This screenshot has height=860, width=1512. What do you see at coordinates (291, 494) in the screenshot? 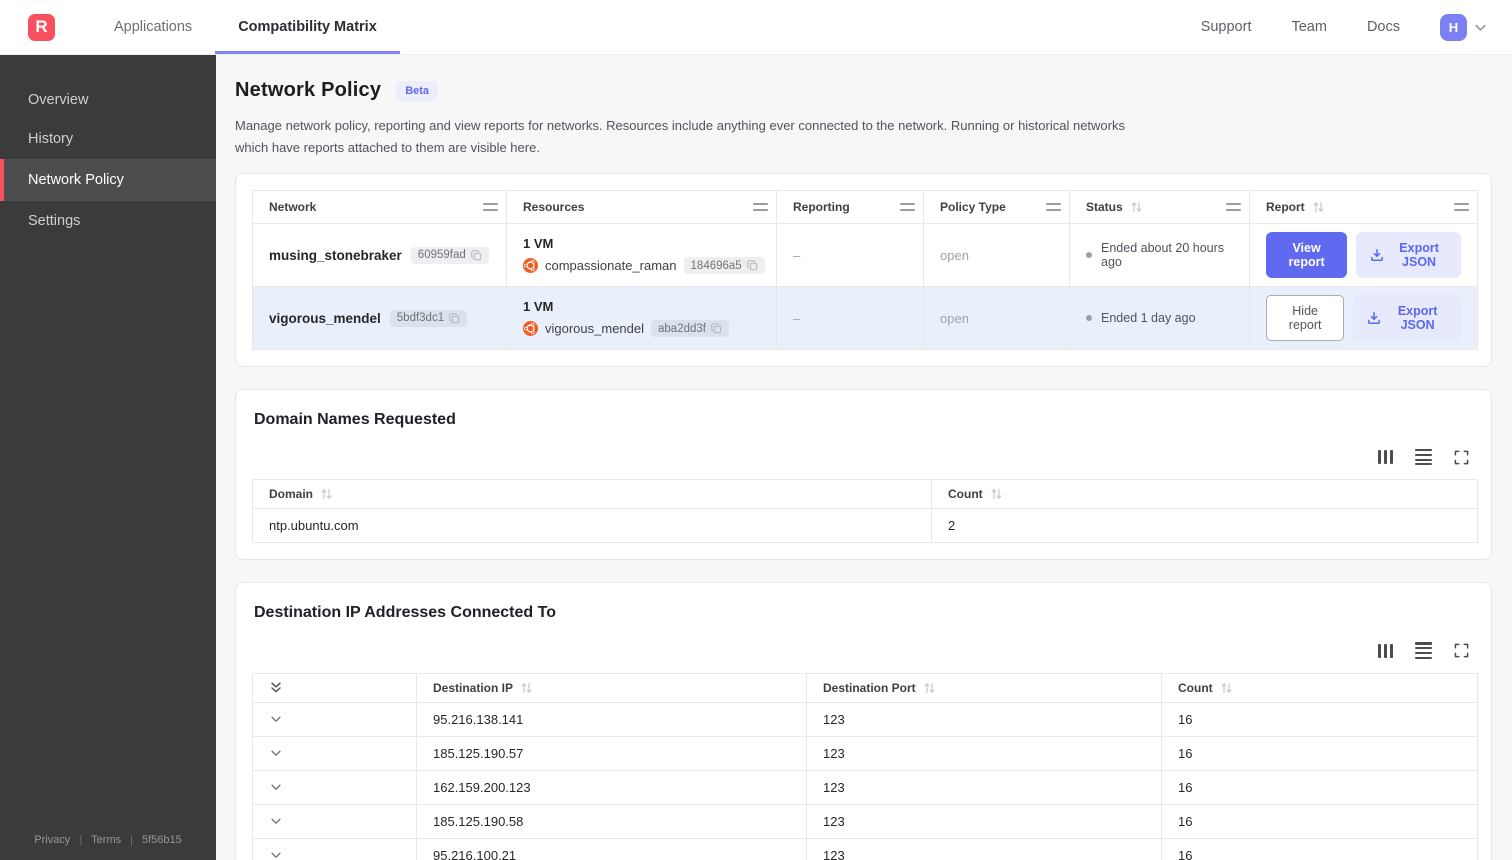
I see `col-label: Domain` at bounding box center [291, 494].